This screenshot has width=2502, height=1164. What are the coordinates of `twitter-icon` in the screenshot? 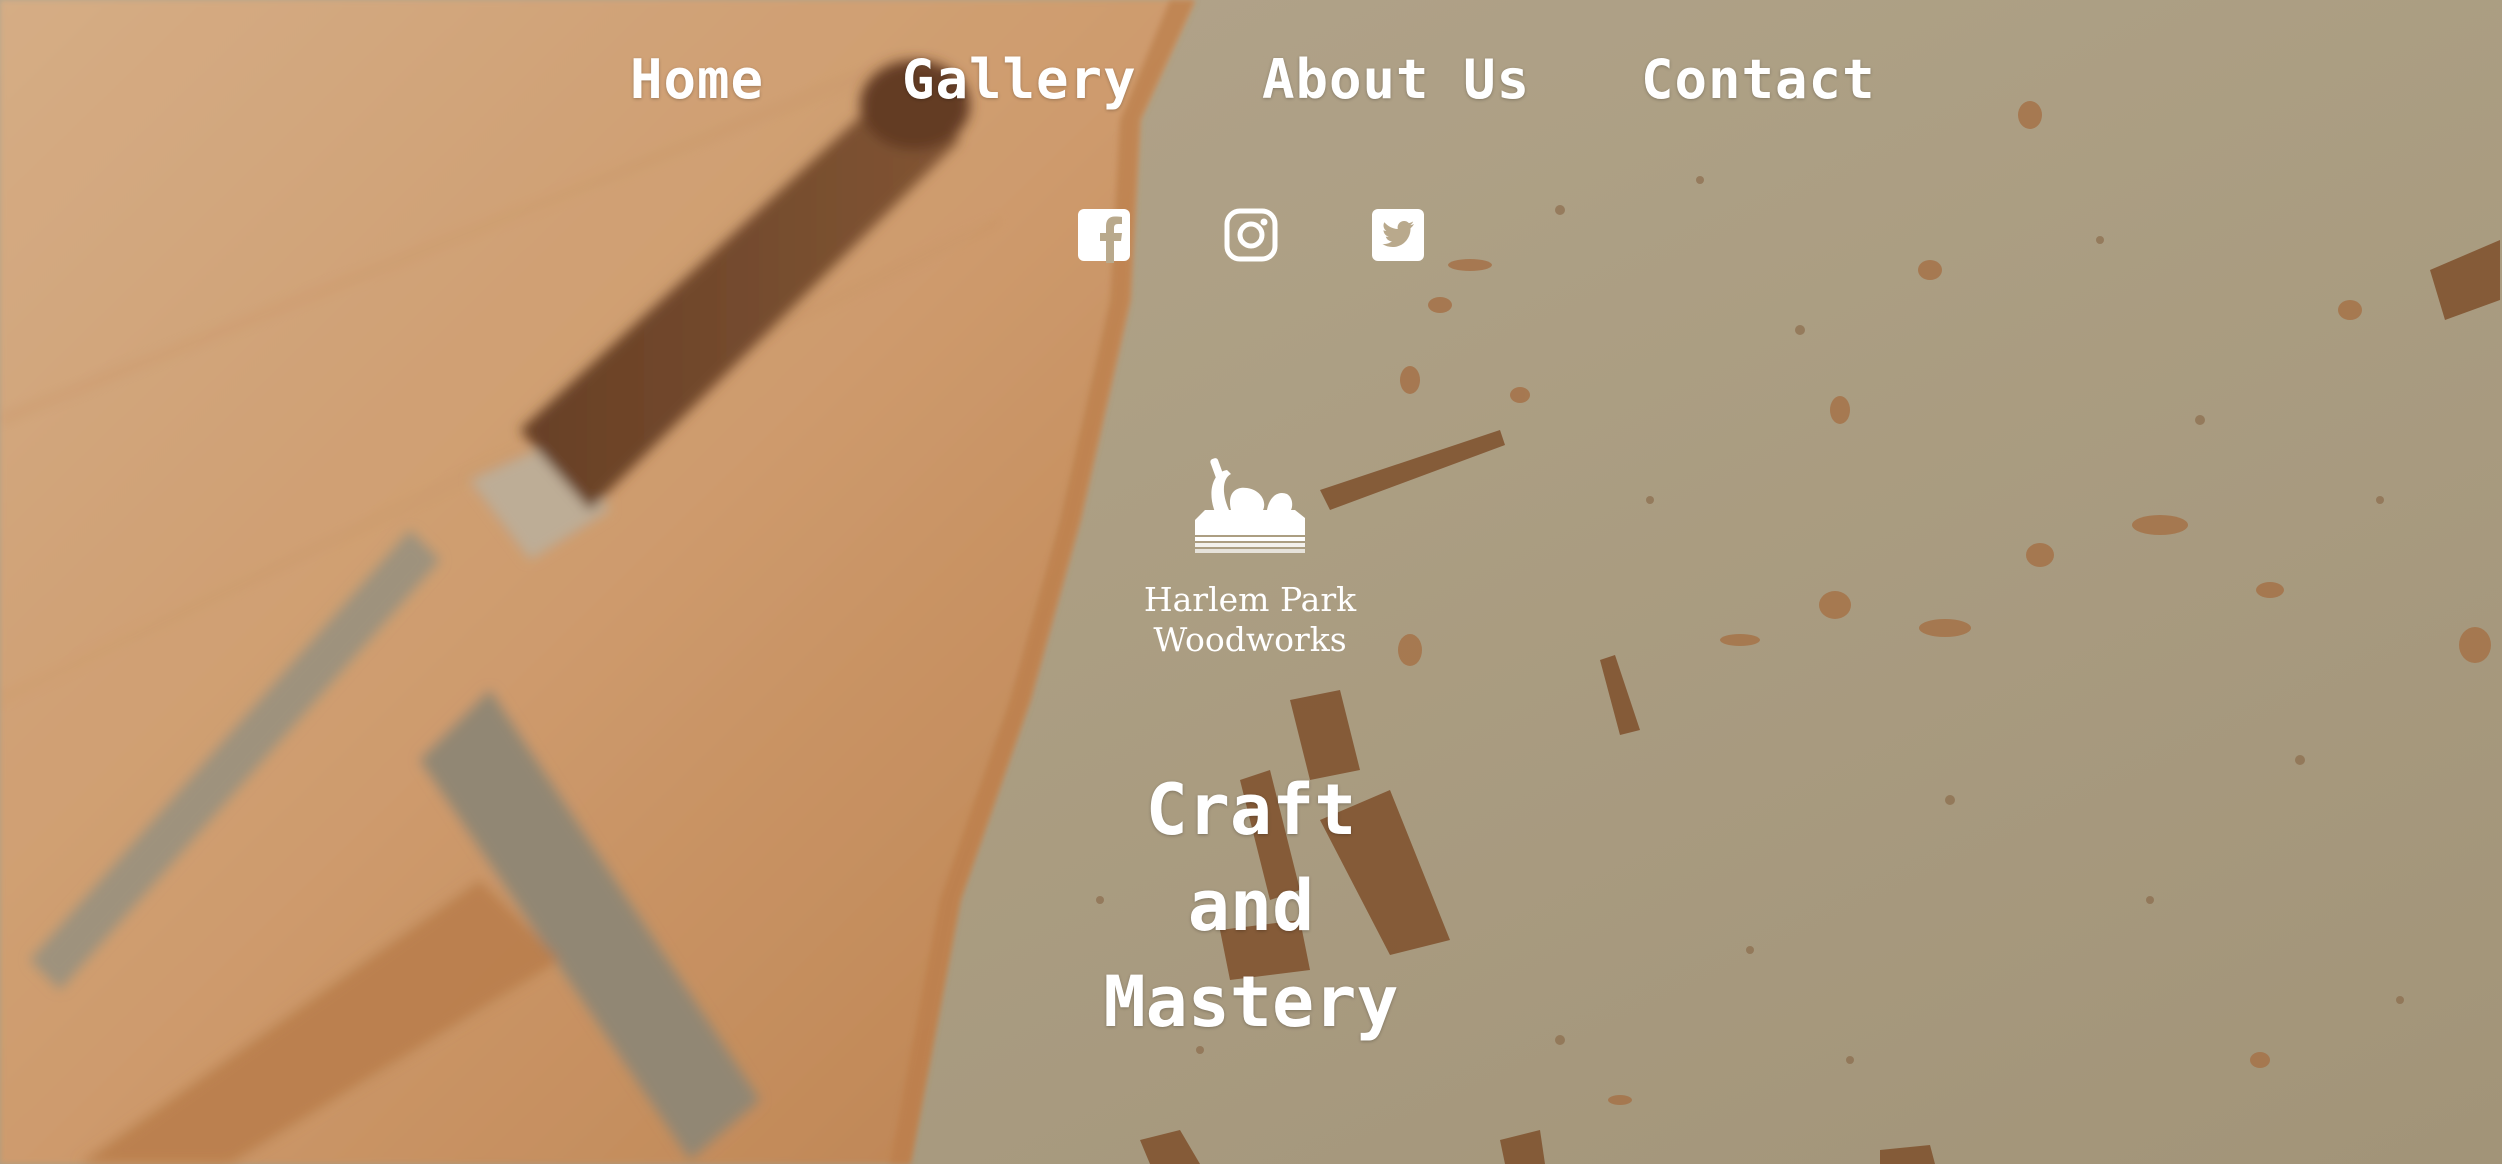 It's located at (1398, 235).